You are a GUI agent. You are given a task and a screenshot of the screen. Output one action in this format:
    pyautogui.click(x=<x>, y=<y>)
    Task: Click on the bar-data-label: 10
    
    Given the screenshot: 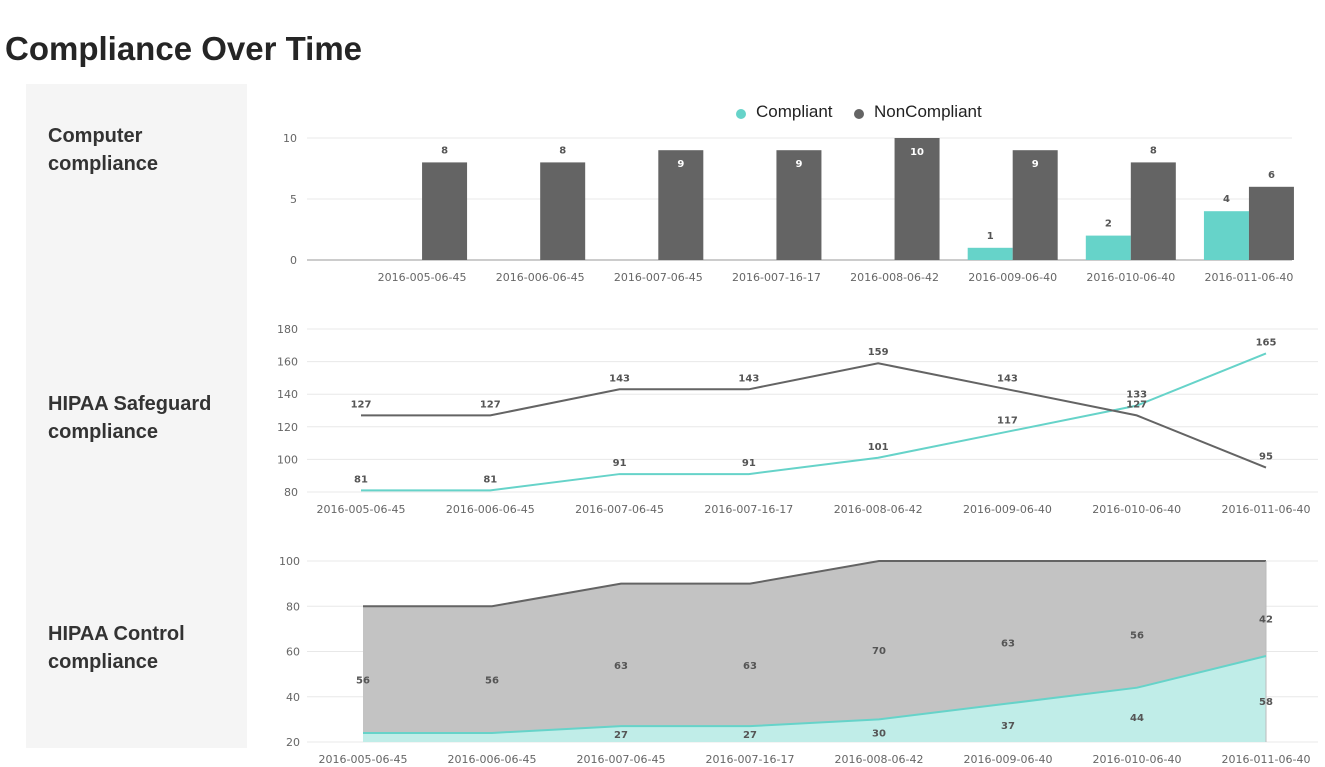 What is the action you would take?
    pyautogui.click(x=917, y=152)
    